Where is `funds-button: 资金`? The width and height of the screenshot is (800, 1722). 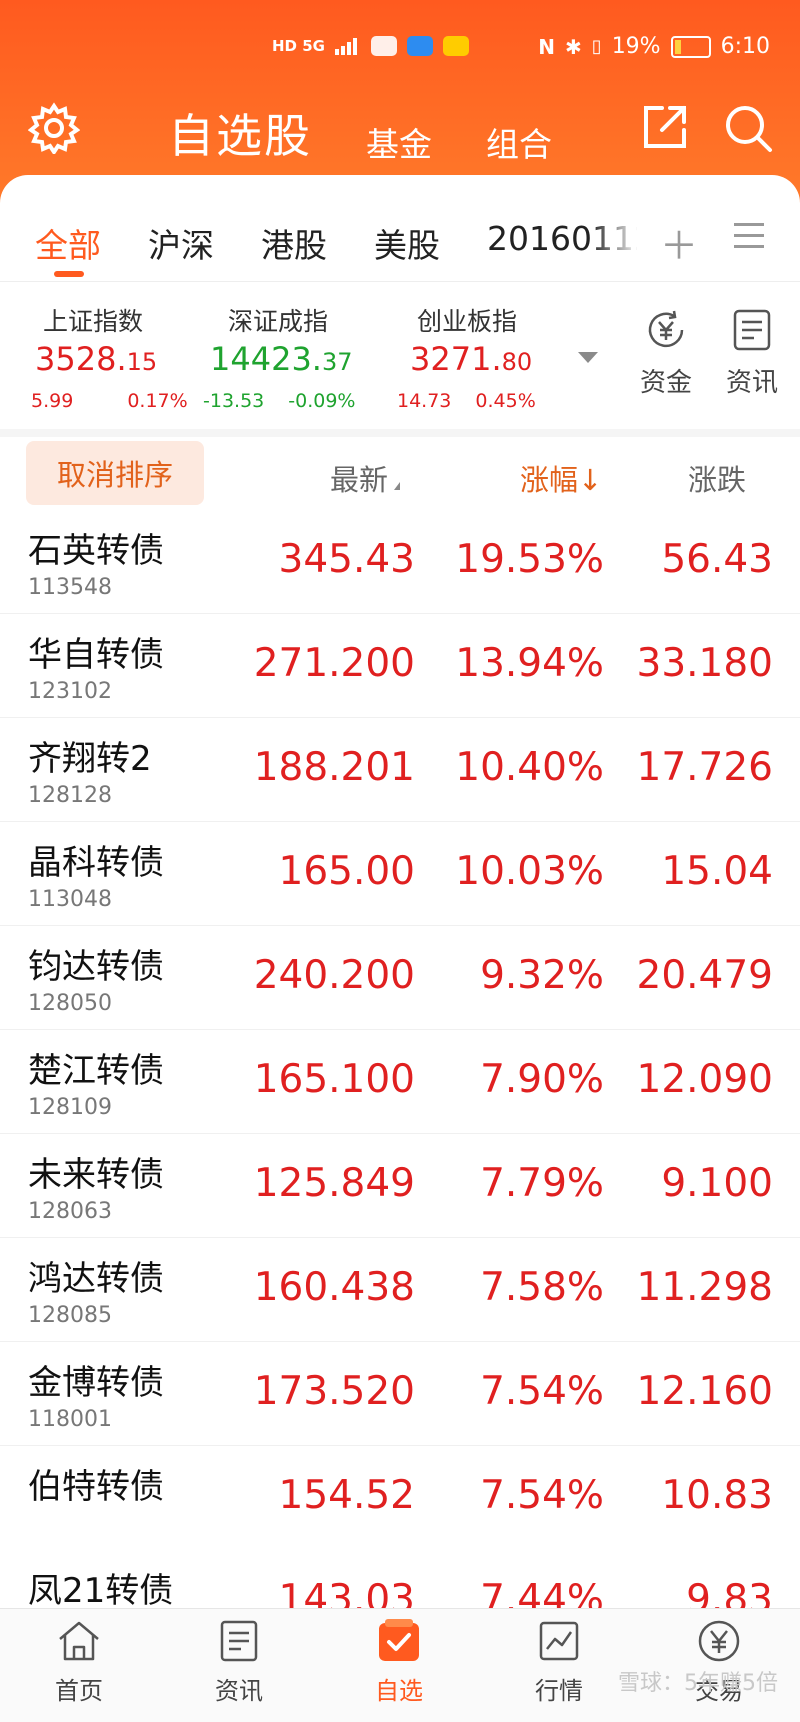
funds-button: 资金 is located at coordinates (666, 353).